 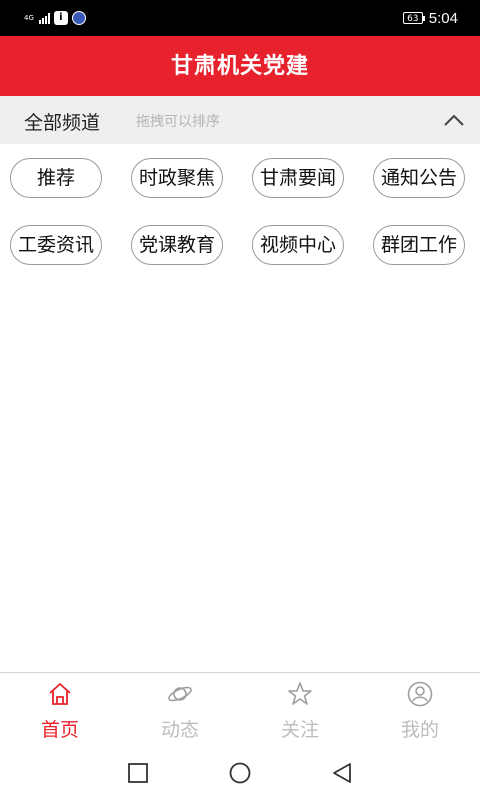 I want to click on status-left: 4G i, so click(x=55, y=18).